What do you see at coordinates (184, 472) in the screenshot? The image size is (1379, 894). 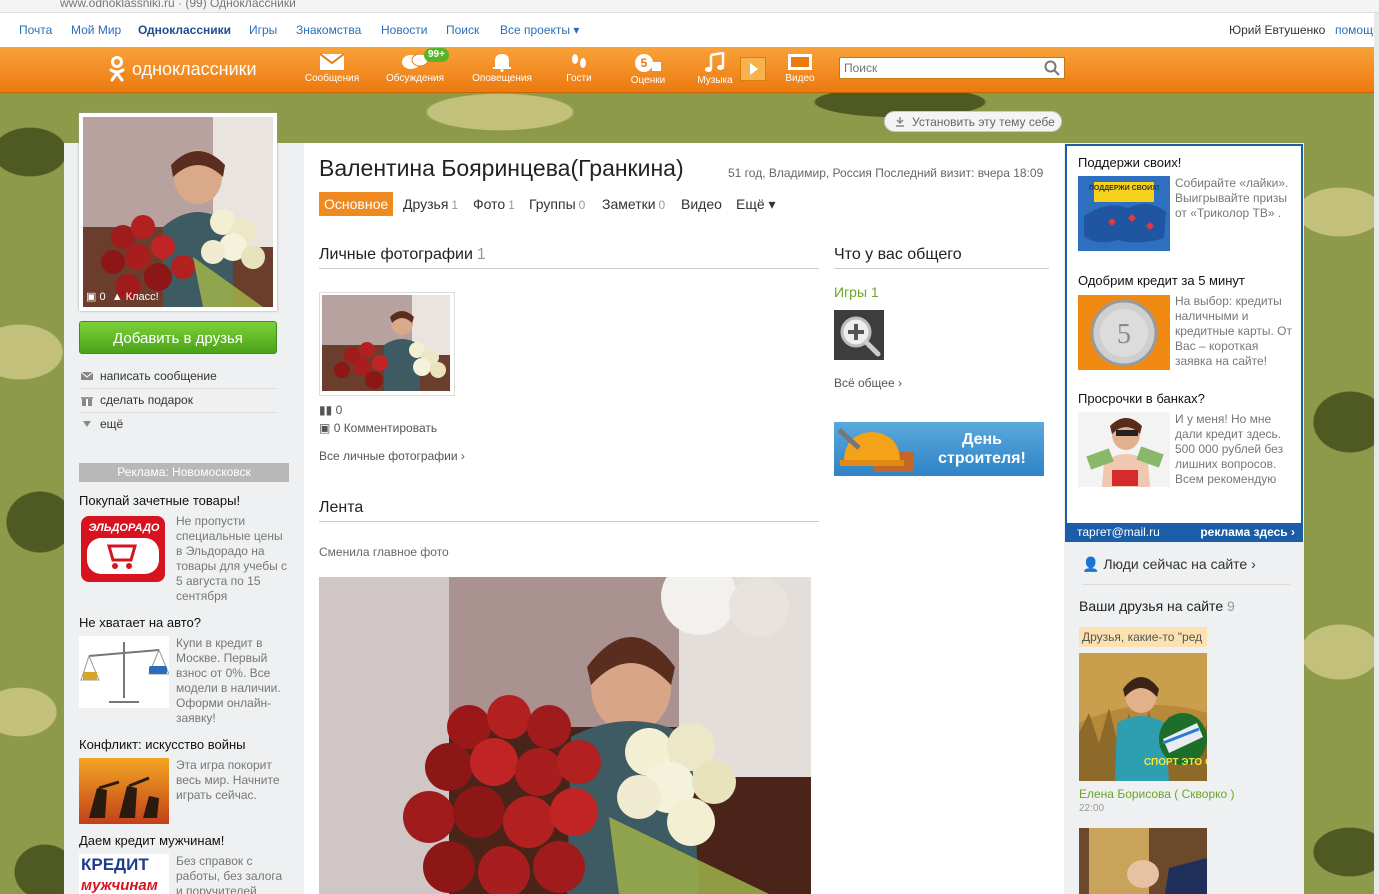 I see `ad-region-header: Реклама: Новомосковск` at bounding box center [184, 472].